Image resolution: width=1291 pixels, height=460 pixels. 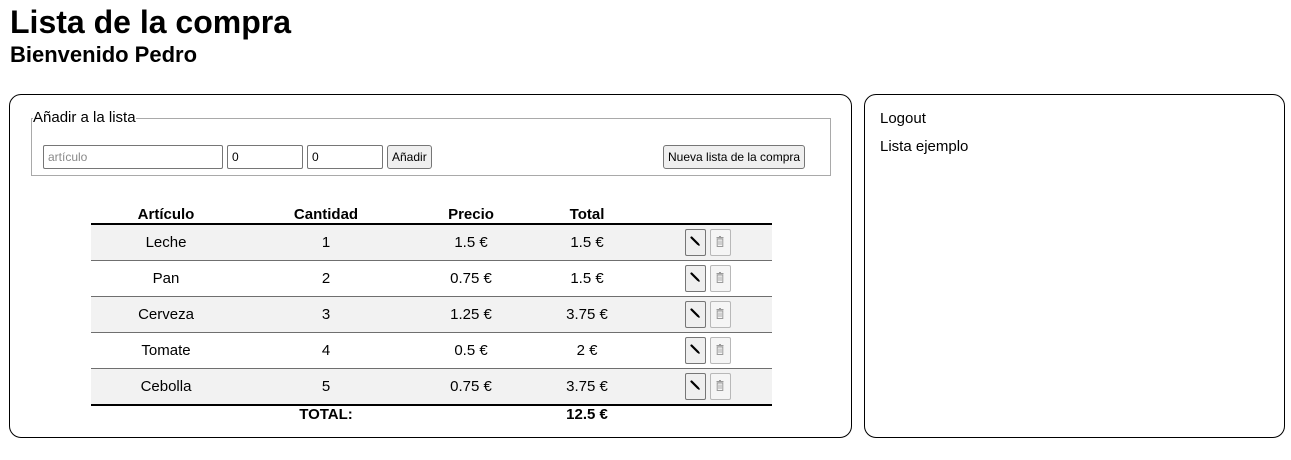 I want to click on quantity-cell: 4, so click(x=326, y=350).